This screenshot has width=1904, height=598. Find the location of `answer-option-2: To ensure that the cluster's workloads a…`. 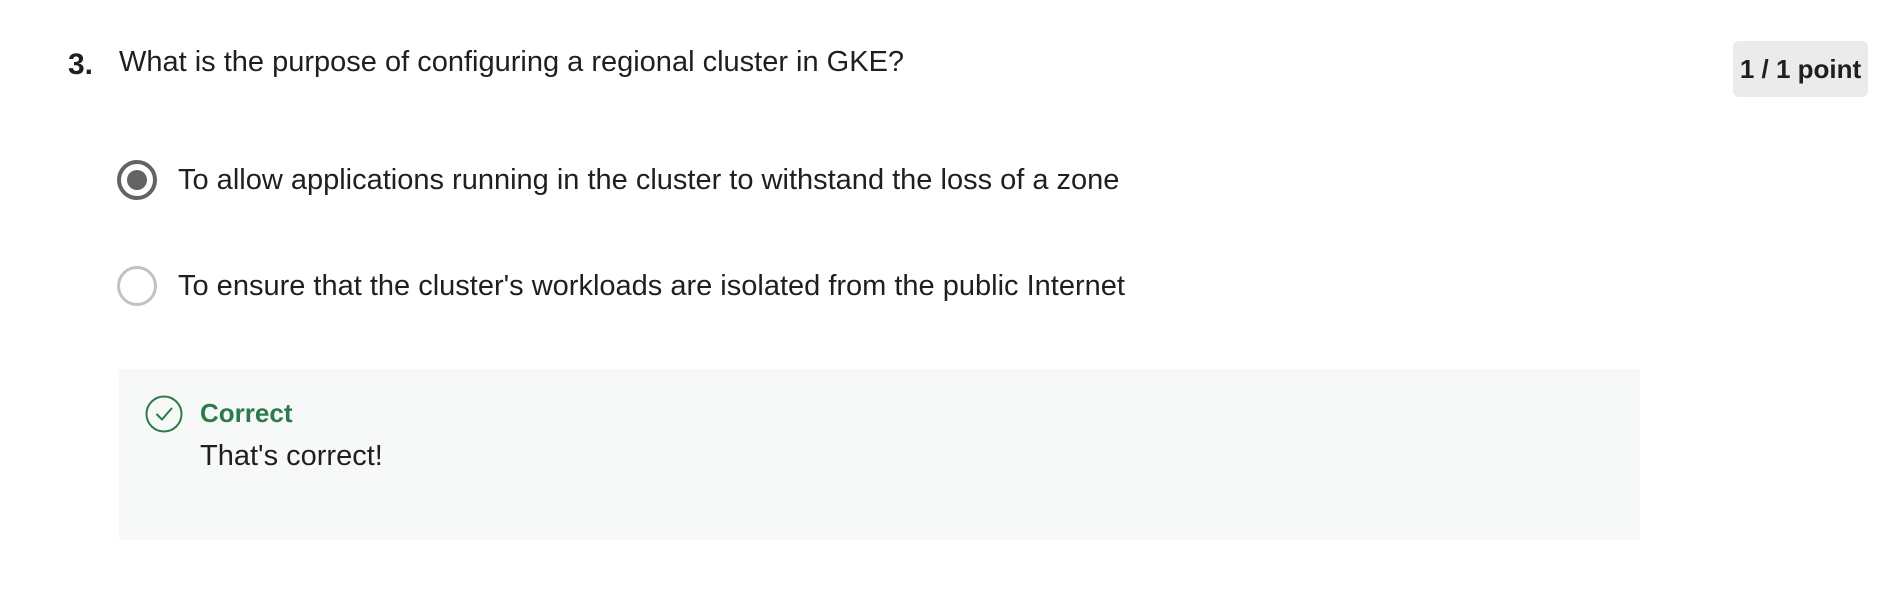

answer-option-2: To ensure that the cluster's workloads a… is located at coordinates (621, 286).